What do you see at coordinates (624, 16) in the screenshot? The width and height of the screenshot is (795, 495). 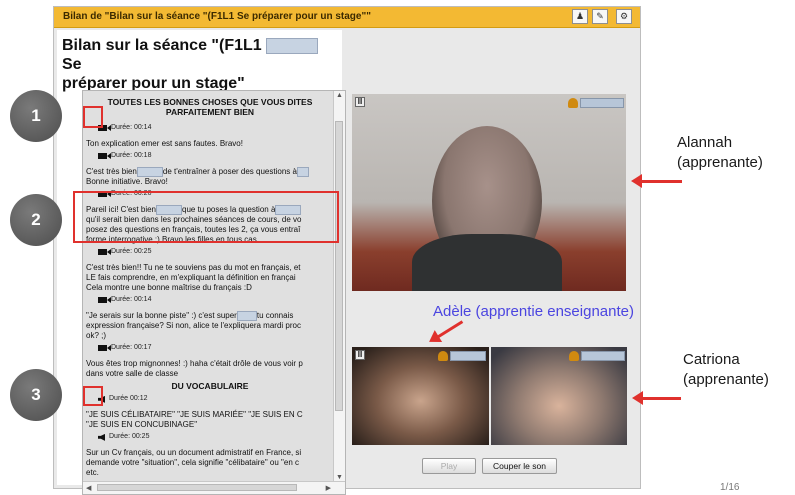 I see `gear-icon: ⚙` at bounding box center [624, 16].